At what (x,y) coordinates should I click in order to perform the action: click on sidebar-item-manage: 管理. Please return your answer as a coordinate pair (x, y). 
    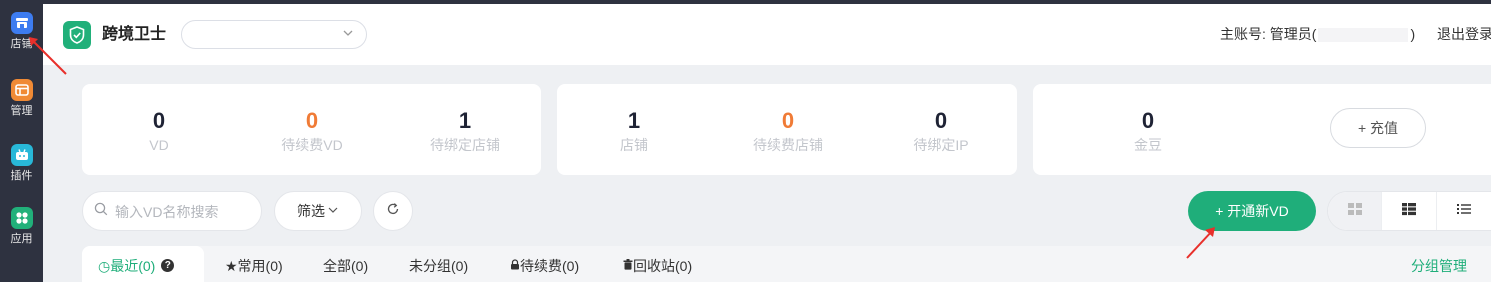
    Looking at the image, I should click on (21, 98).